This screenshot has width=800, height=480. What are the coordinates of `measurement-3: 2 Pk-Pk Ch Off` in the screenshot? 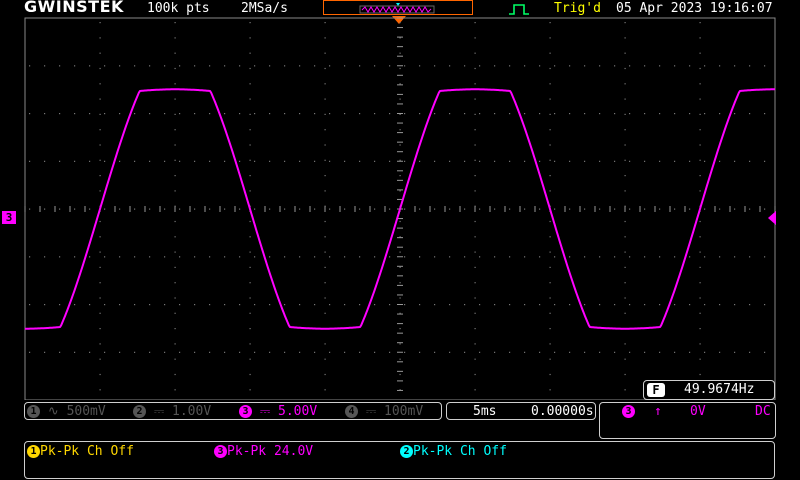 It's located at (453, 452).